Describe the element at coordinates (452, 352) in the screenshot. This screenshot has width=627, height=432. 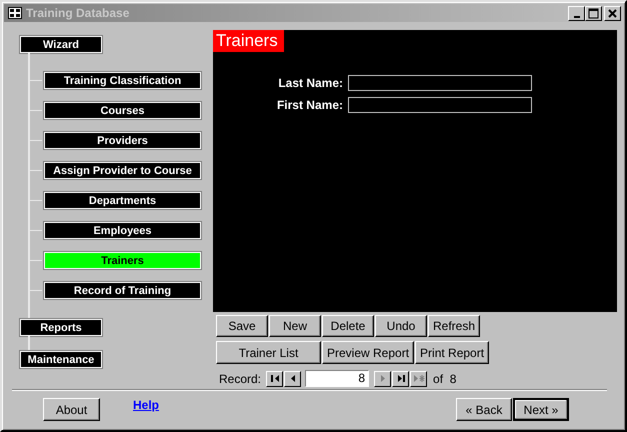
I see `action-button: Print Report` at that location.